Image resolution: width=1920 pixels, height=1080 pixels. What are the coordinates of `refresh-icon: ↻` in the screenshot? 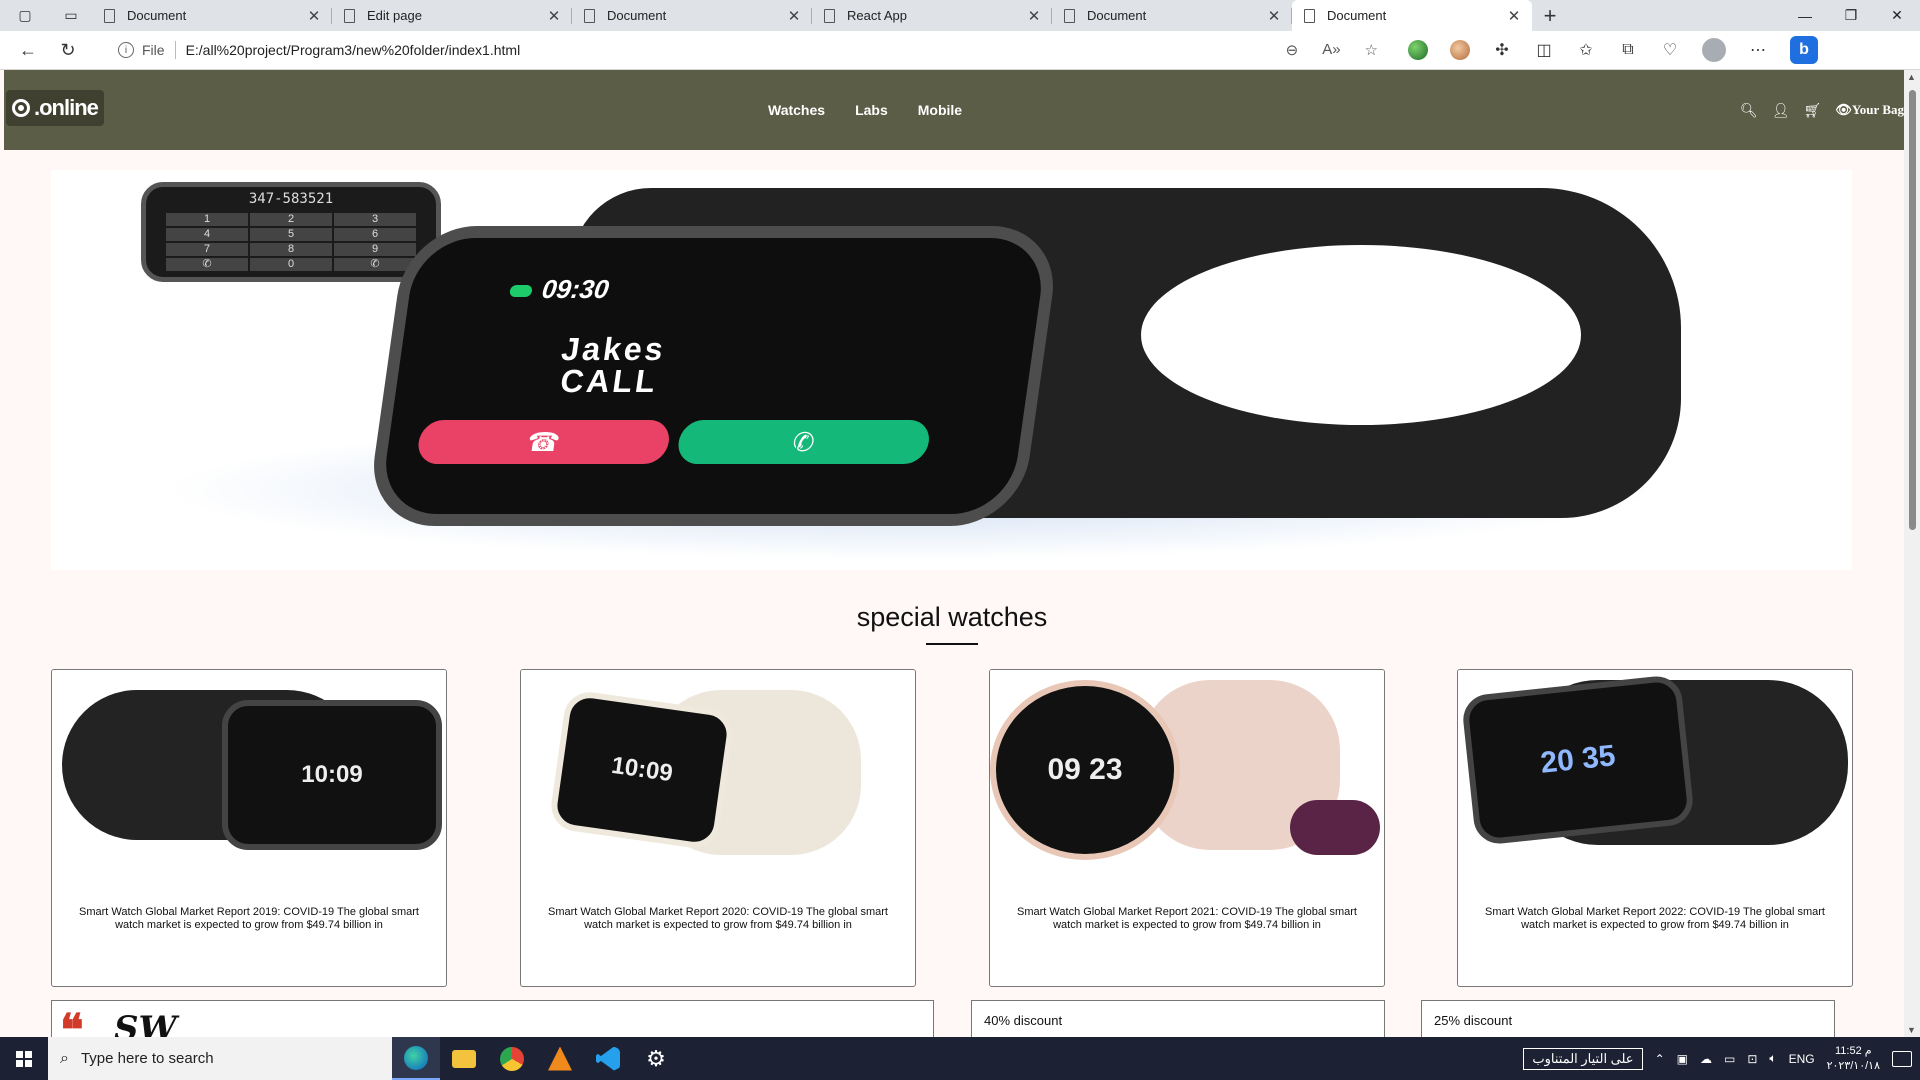 It's located at (68, 50).